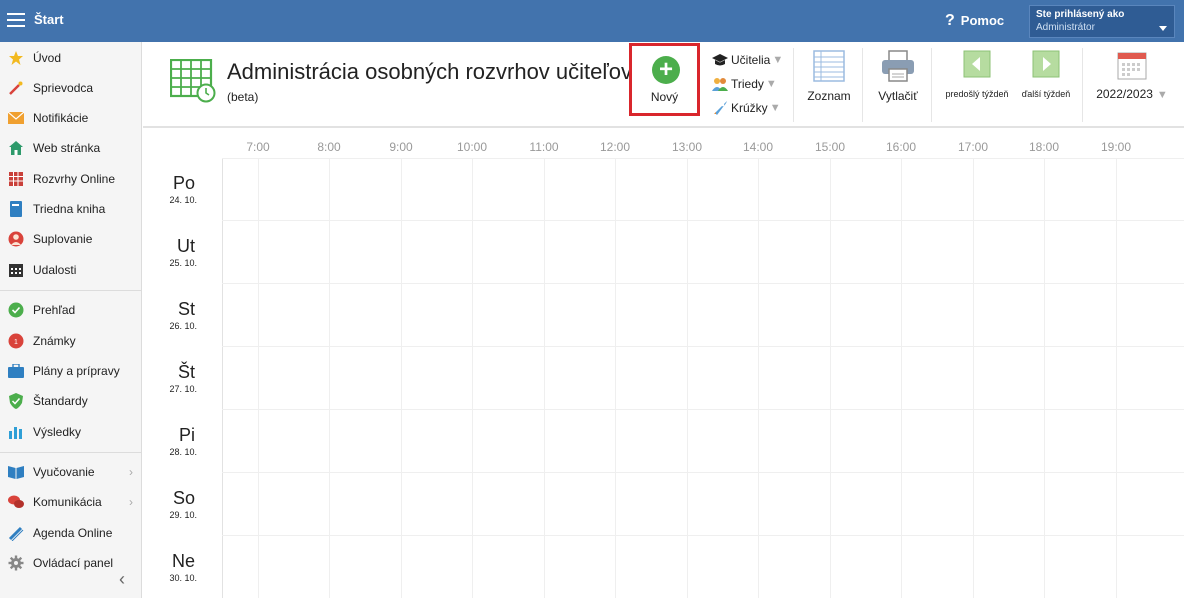 The height and width of the screenshot is (598, 1184). Describe the element at coordinates (183, 183) in the screenshot. I see `day-name: Po` at that location.